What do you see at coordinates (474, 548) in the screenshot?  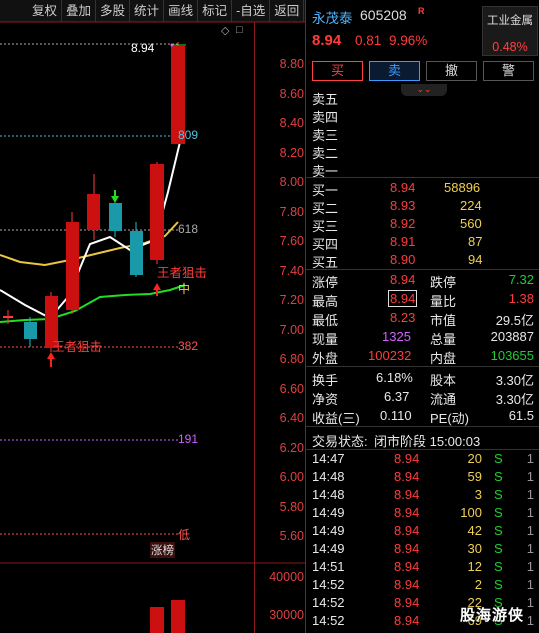 I see `tick-volume: 30` at bounding box center [474, 548].